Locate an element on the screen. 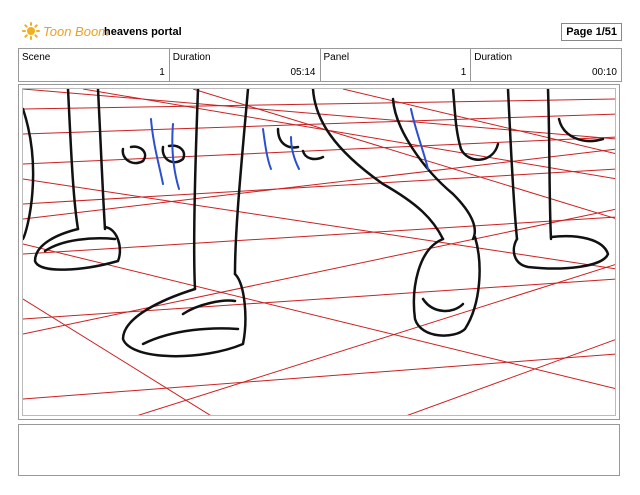  blue-accent-strokes is located at coordinates (289, 149).